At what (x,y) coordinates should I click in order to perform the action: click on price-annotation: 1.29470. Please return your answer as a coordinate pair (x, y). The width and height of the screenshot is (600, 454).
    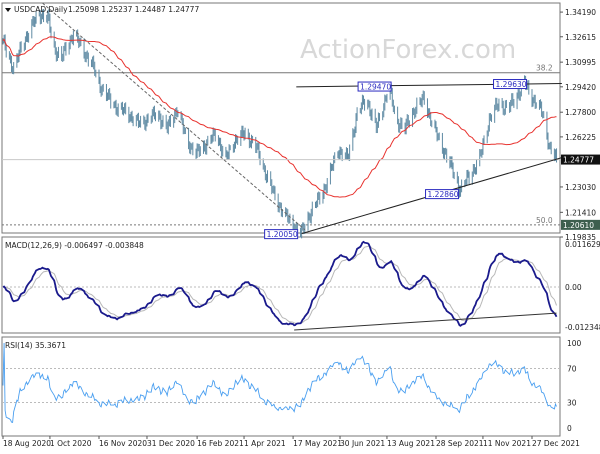
    Looking at the image, I should click on (375, 87).